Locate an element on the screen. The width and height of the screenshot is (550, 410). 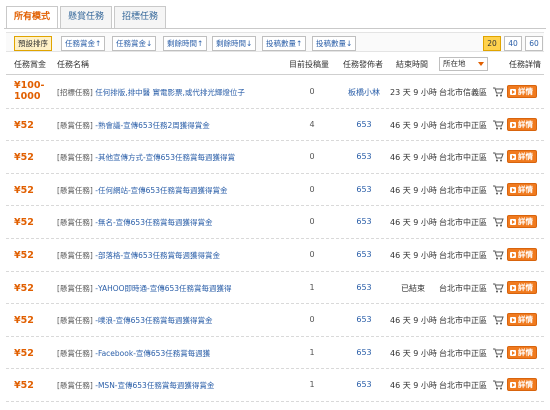
row-task-link: [招標任務] 任何排版,排中醫 實電影票,或代排光輝燈位子 is located at coordinates (151, 92).